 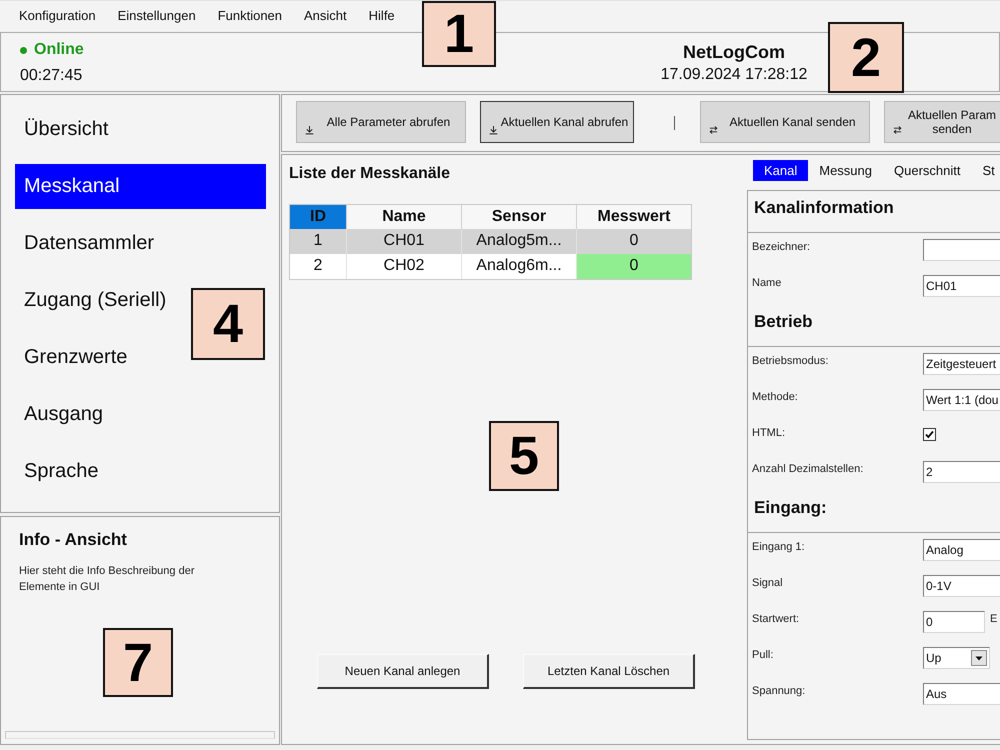 I want to click on input-field: Analog, so click(x=961, y=550).